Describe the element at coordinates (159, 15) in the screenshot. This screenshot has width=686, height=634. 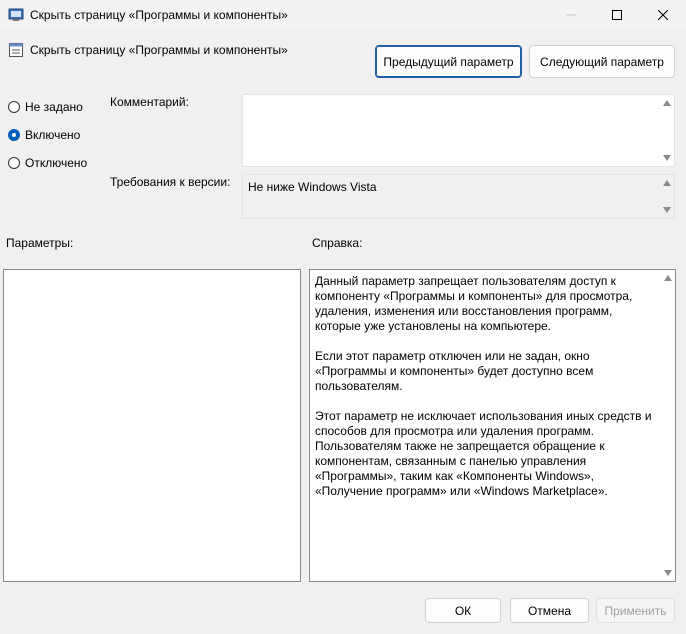
I see `window-title: Скрыть страницу «Программы и компоненты»` at that location.